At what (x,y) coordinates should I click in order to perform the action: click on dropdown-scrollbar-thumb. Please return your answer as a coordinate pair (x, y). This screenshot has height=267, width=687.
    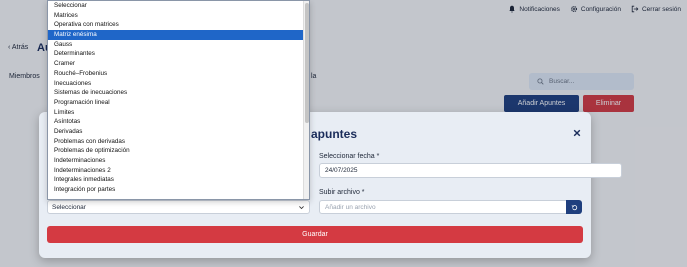
    Looking at the image, I should click on (307, 63).